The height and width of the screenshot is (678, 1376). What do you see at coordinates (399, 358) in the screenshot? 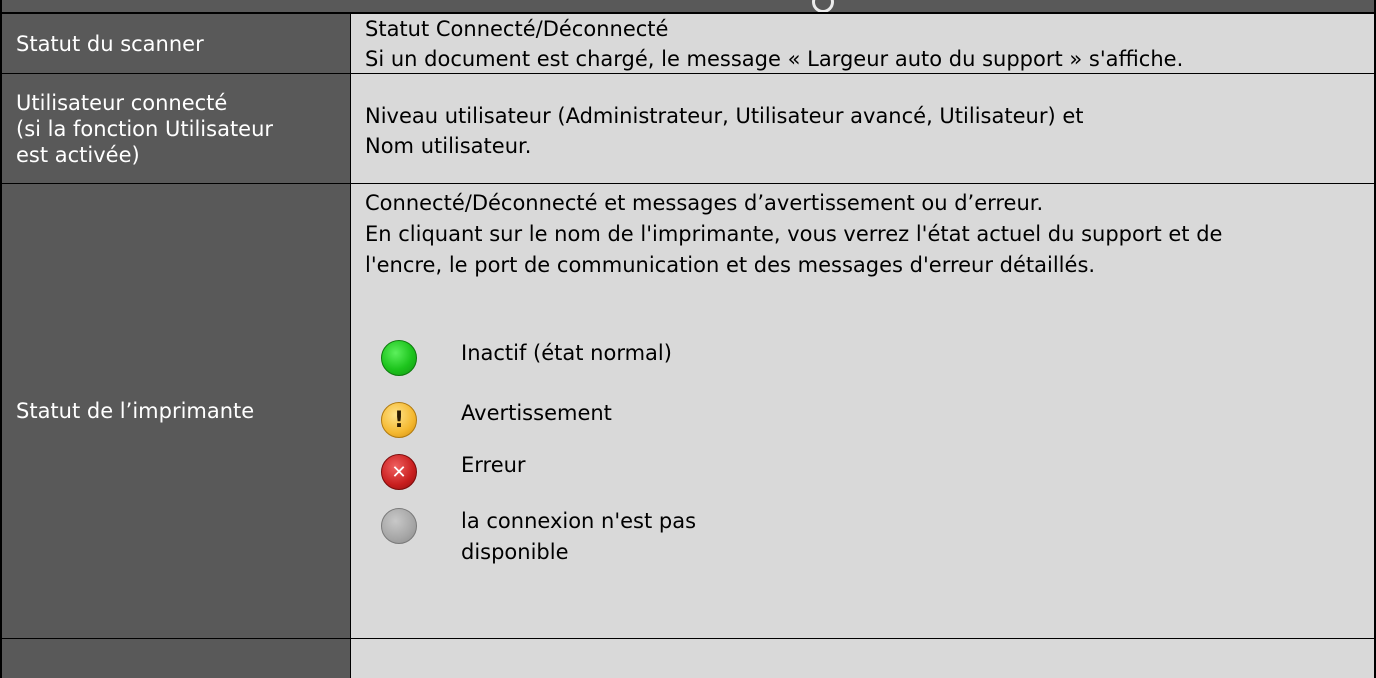
I see `green-circle-icon` at bounding box center [399, 358].